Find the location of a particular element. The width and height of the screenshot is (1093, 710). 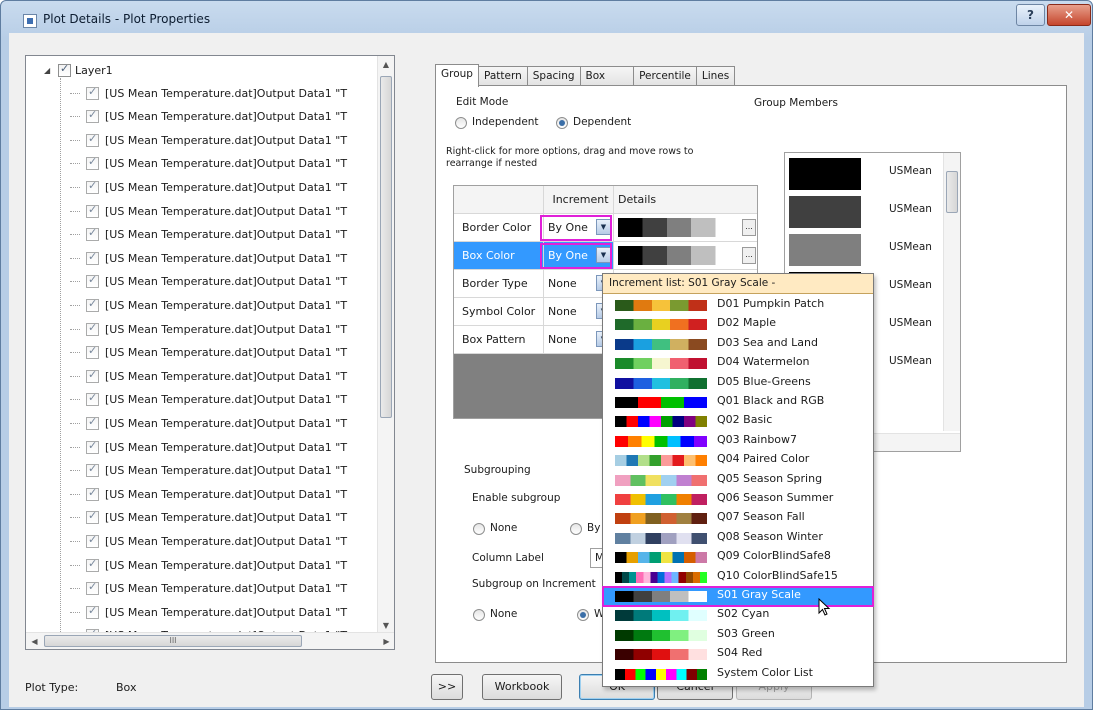

scroll-up-icon: ▲ is located at coordinates (386, 64).